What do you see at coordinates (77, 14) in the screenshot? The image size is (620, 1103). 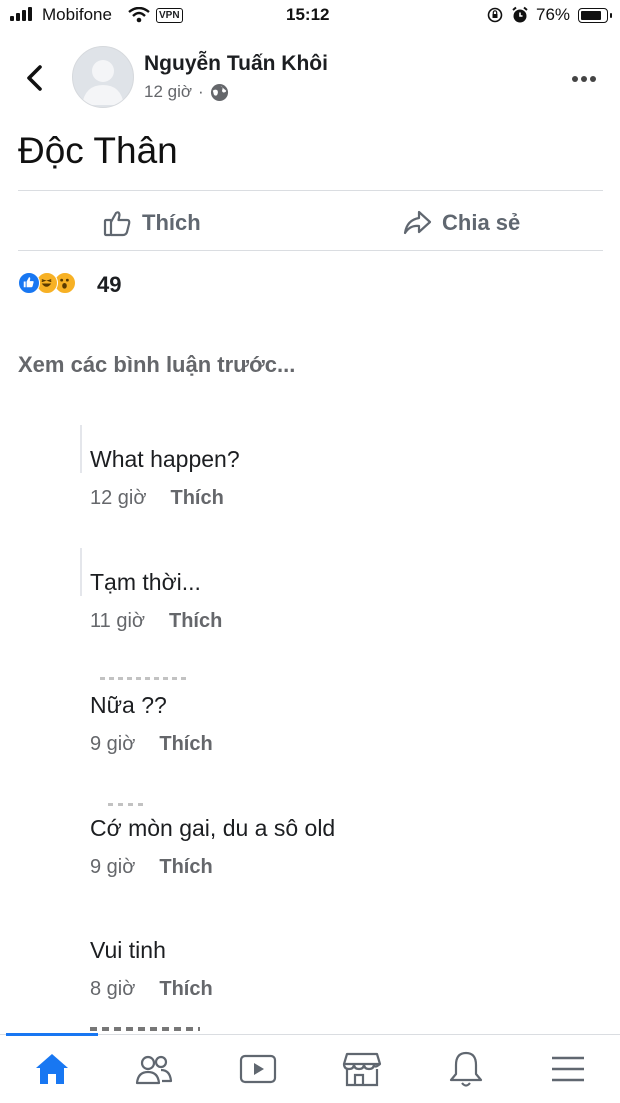 I see `carrier-label: Mobifone` at bounding box center [77, 14].